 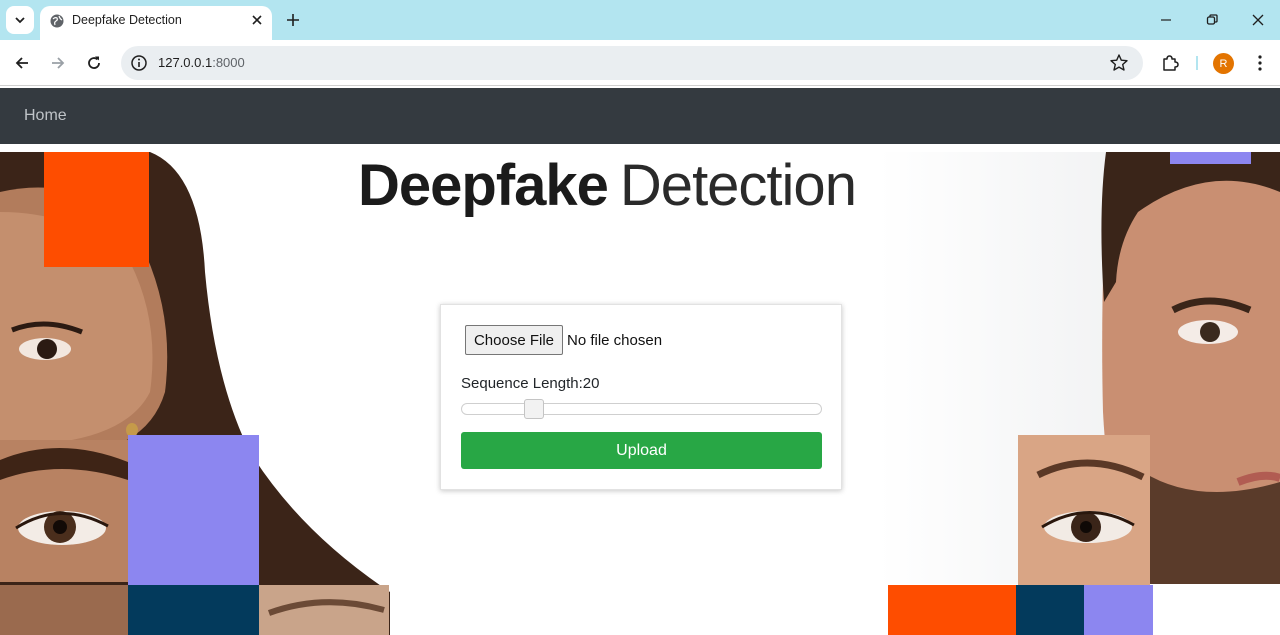 What do you see at coordinates (228, 62) in the screenshot?
I see `url-port: :8000` at bounding box center [228, 62].